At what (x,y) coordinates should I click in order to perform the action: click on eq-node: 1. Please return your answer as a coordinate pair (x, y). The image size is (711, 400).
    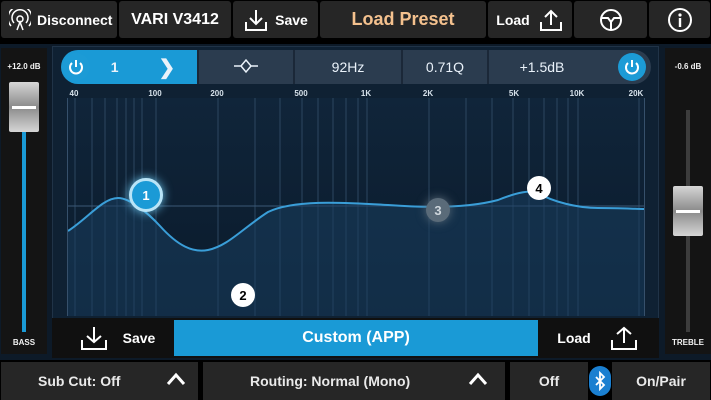
    Looking at the image, I should click on (146, 195).